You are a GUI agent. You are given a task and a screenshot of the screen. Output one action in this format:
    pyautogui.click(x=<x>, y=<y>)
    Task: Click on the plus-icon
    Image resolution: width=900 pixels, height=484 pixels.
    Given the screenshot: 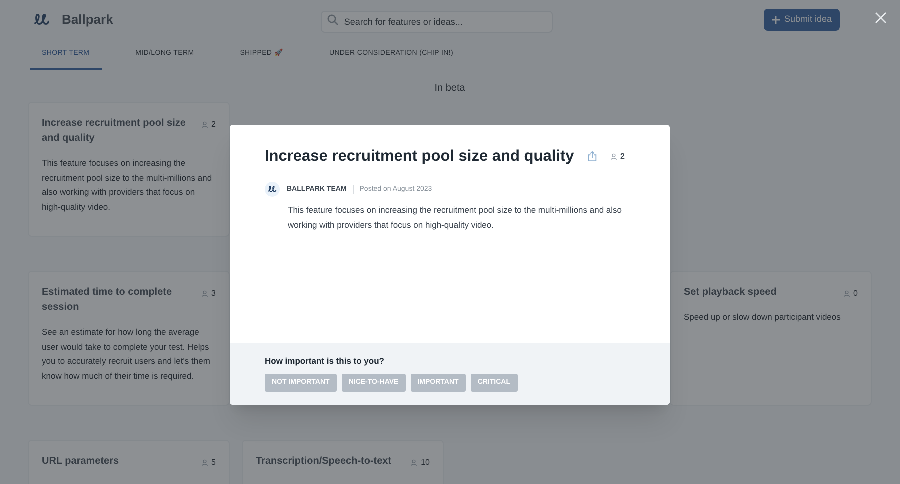 What is the action you would take?
    pyautogui.click(x=776, y=20)
    